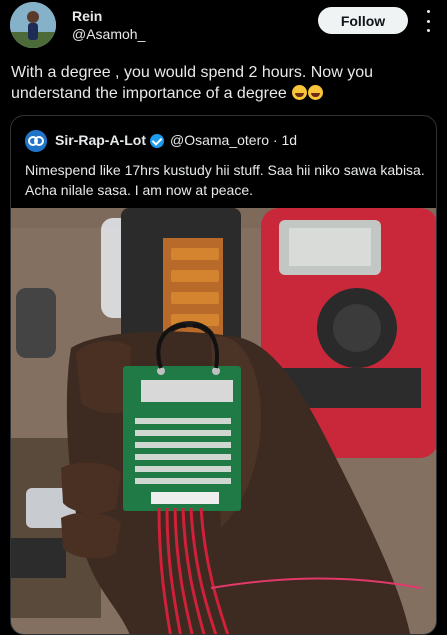 The height and width of the screenshot is (635, 447). Describe the element at coordinates (223, 28) in the screenshot. I see `tweet-header: Rein @Asamoh_ Follow` at that location.